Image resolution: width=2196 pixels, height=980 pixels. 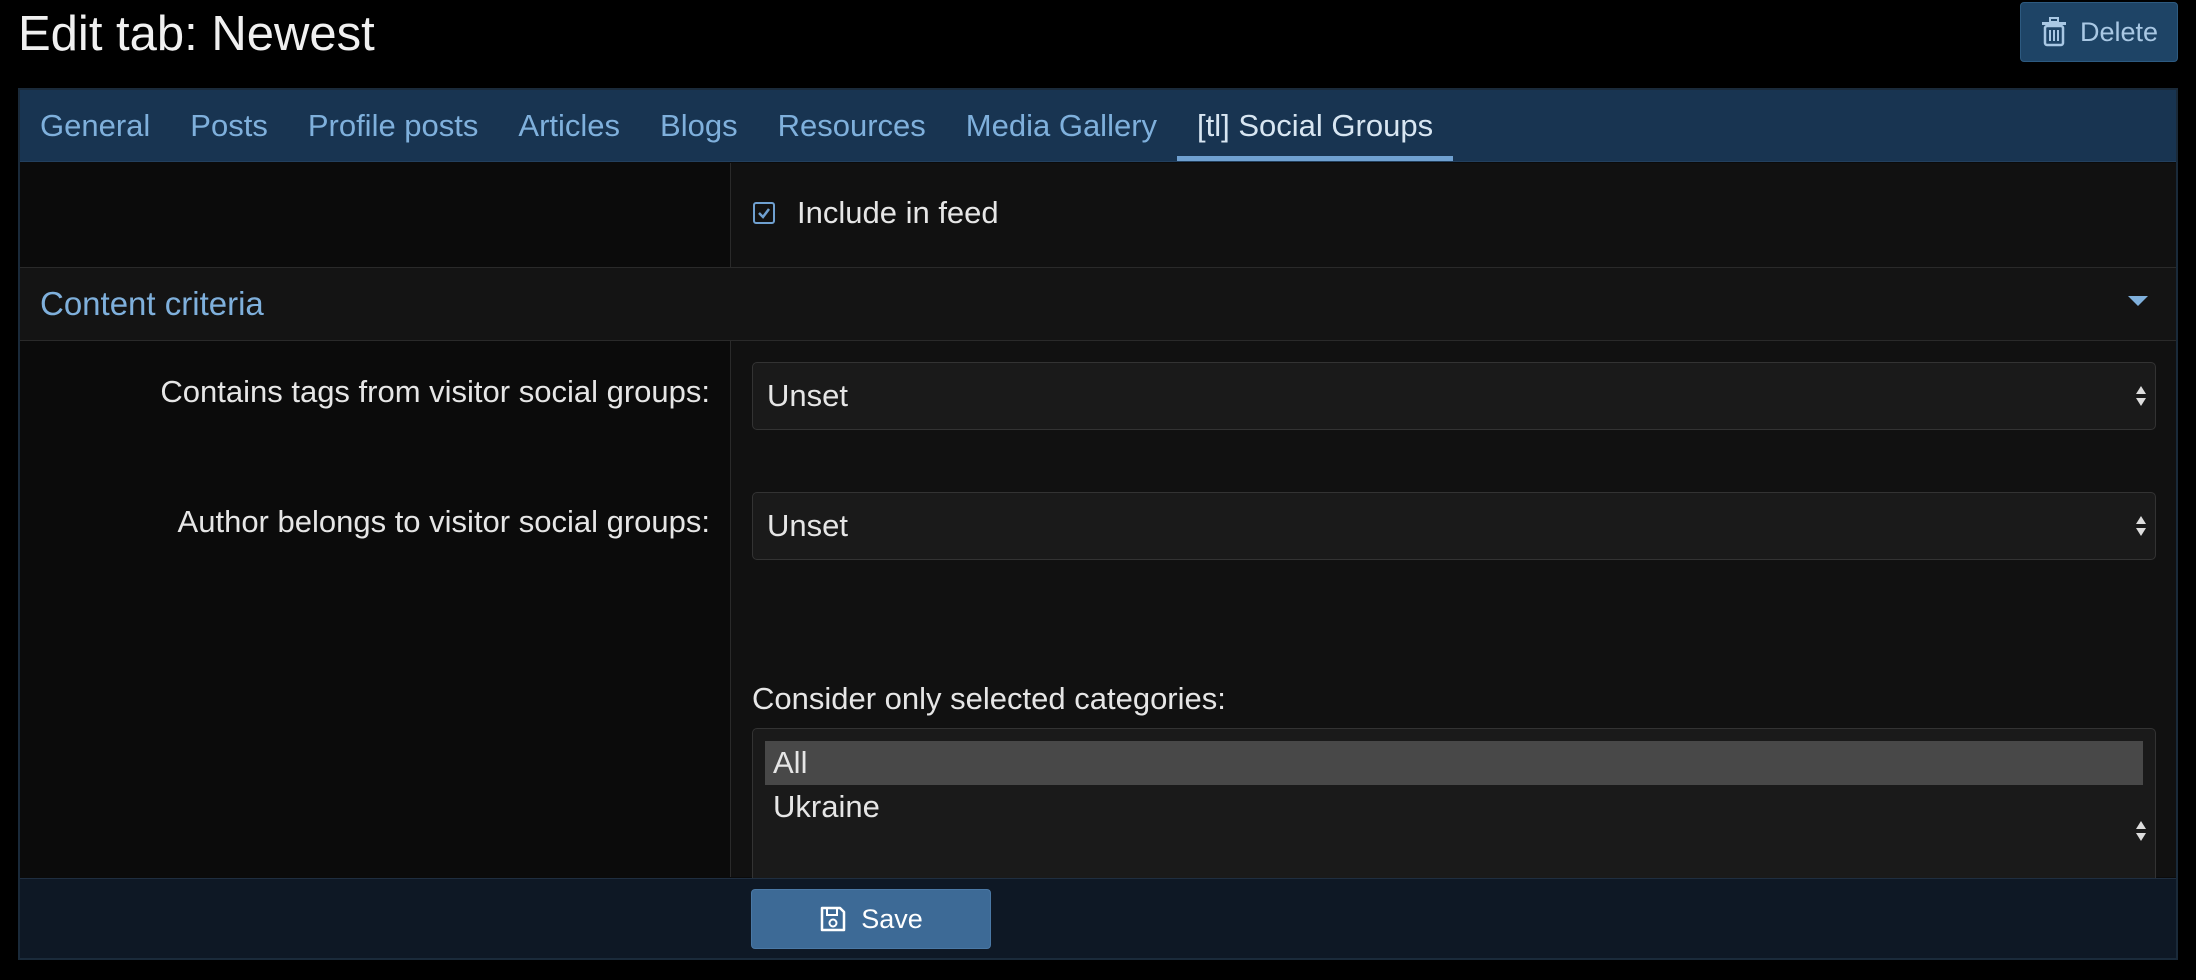 I want to click on author-field-label: Author belongs to visitor social groups:, so click(x=443, y=521).